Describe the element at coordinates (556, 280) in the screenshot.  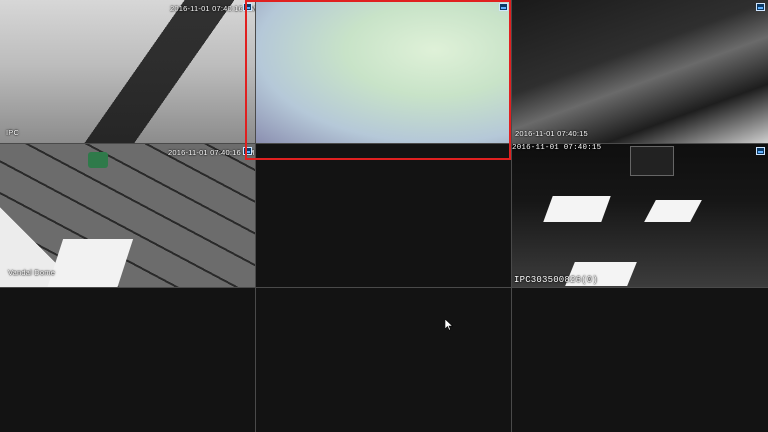
I see `tile-camera-label: IPC303500826(0)` at that location.